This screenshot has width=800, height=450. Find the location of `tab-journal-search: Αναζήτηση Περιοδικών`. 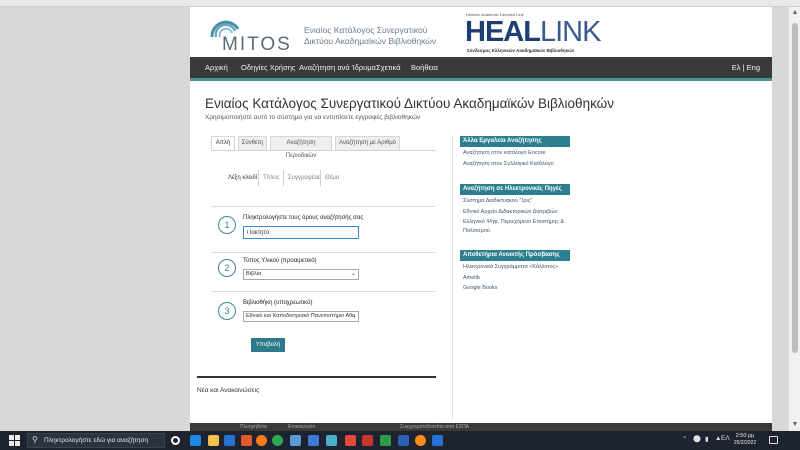

tab-journal-search: Αναζήτηση Περιοδικών is located at coordinates (301, 147).